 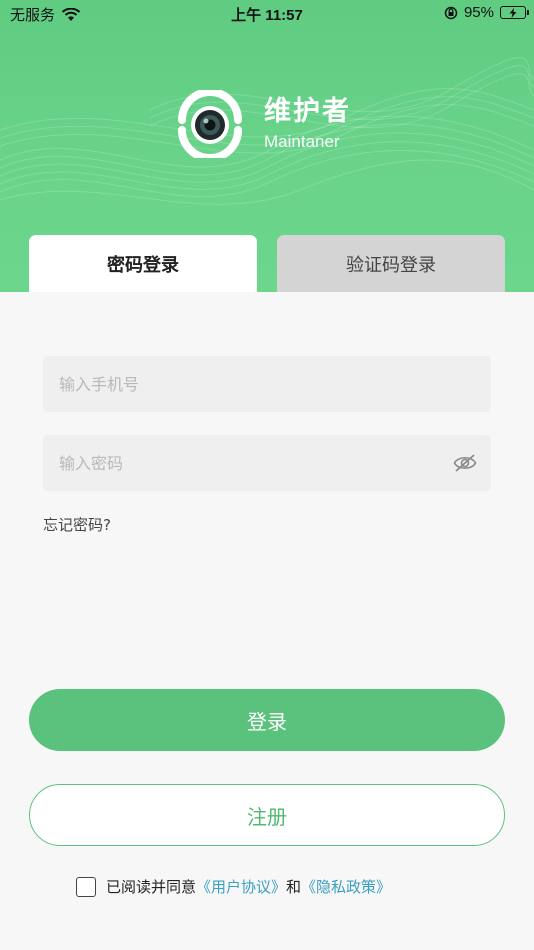 I want to click on privacy-policy-link: 《隐私政策》, so click(x=346, y=886).